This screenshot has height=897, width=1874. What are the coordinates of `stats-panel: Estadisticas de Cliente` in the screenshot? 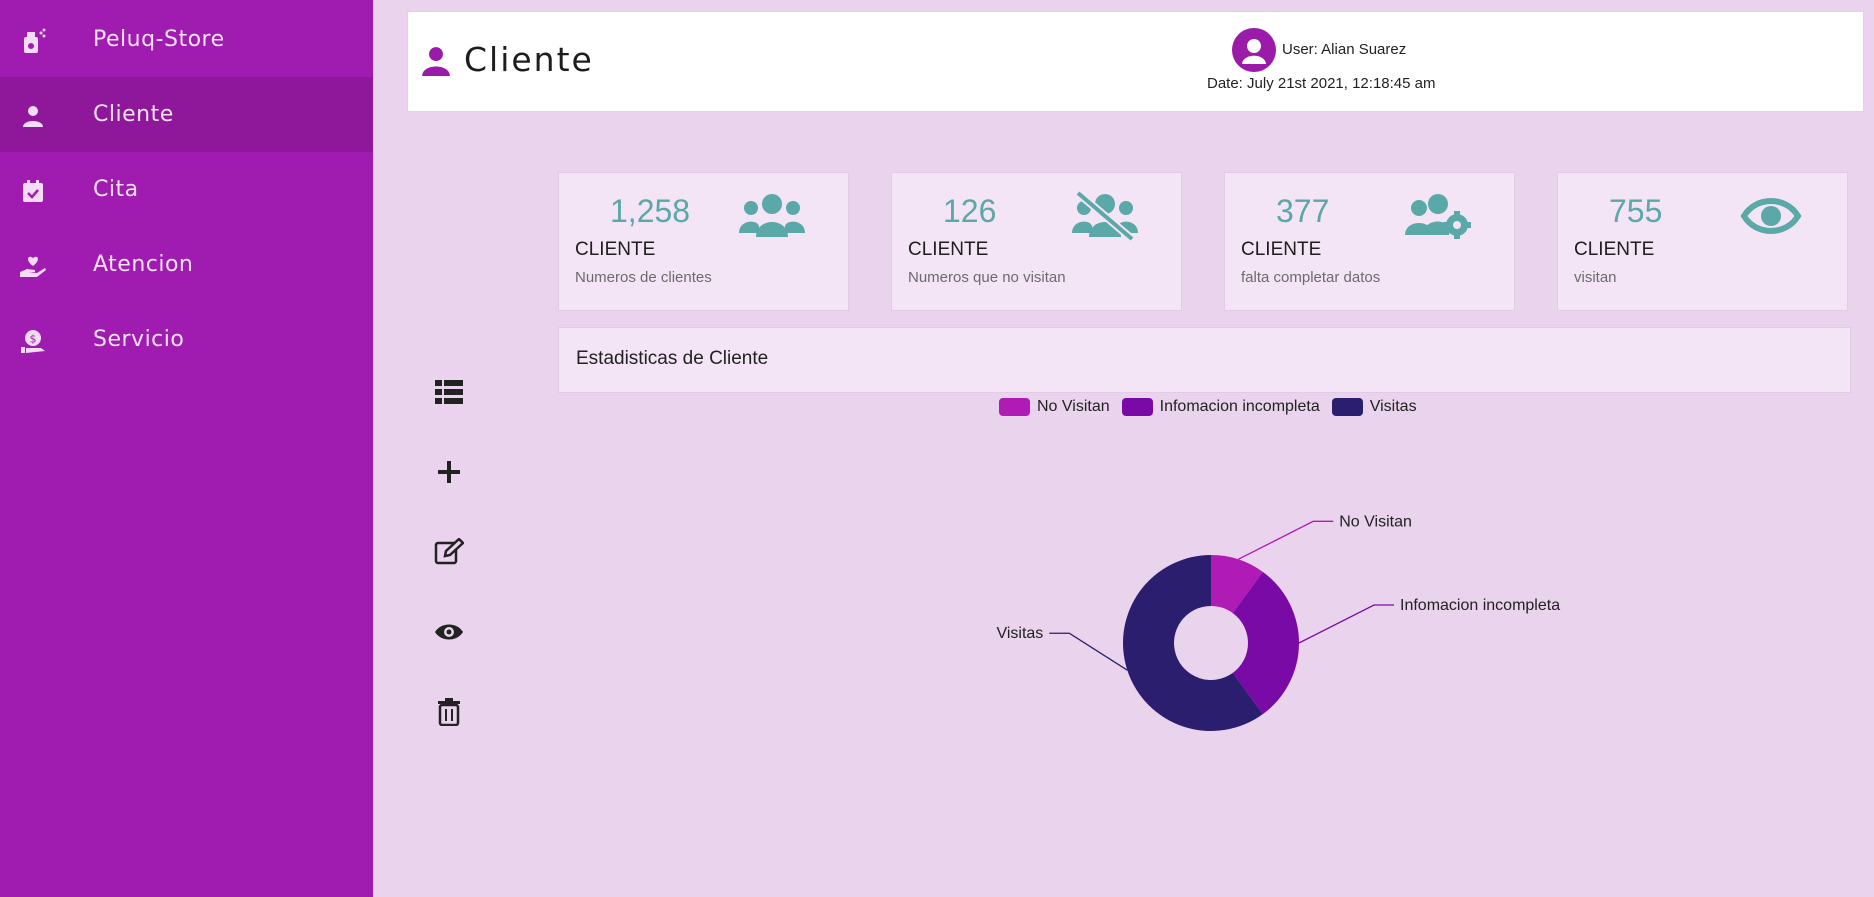 It's located at (1204, 360).